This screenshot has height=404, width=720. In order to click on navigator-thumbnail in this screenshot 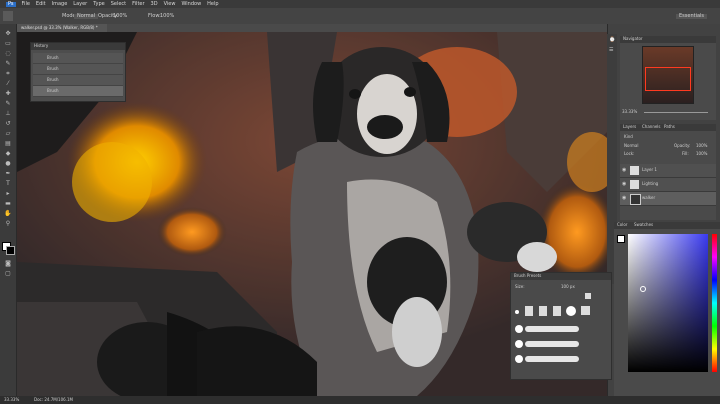, I will do `click(668, 75)`.